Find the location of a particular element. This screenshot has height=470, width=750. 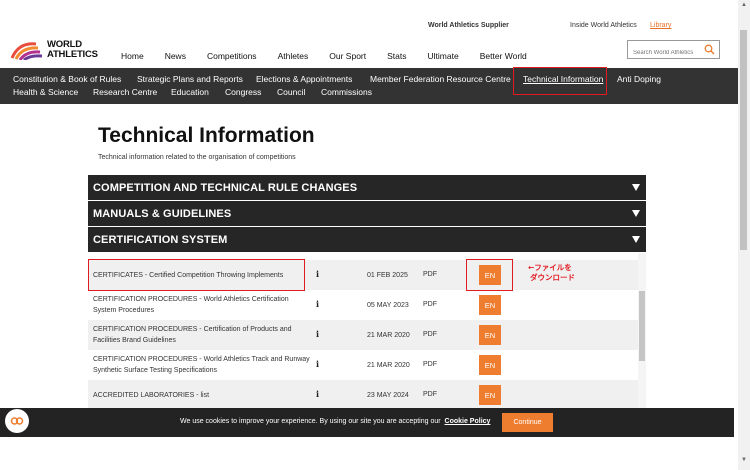

document-date: 23 MAY 2024 is located at coordinates (388, 395).